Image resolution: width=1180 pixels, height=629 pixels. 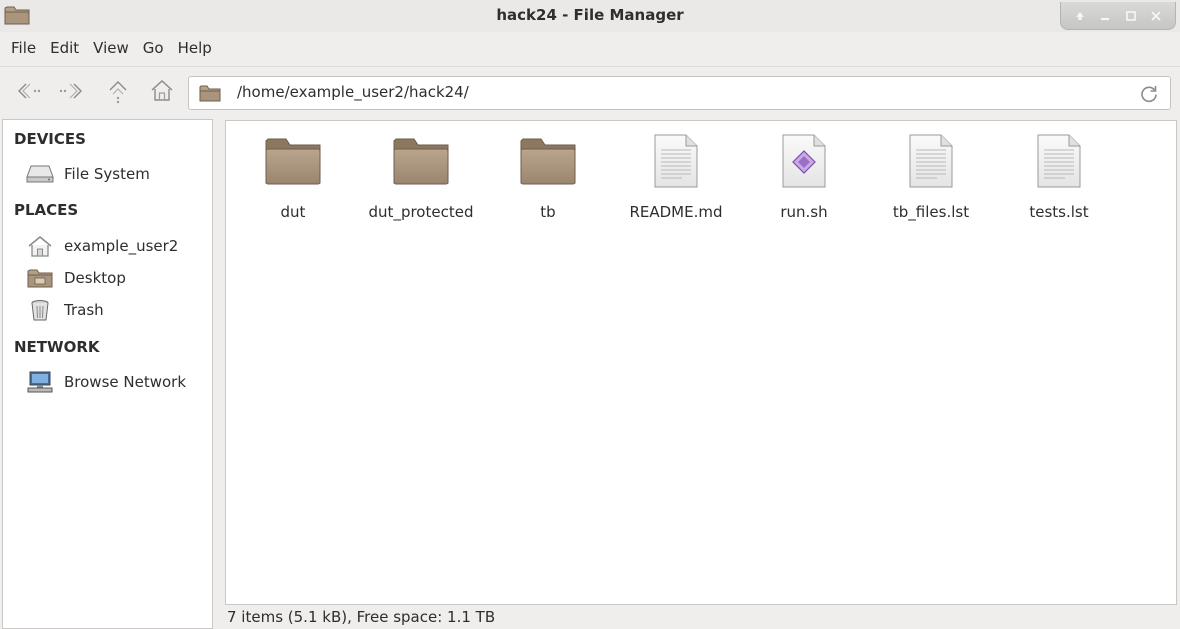 I want to click on sidebar-item-label: Browse Network, so click(x=125, y=382).